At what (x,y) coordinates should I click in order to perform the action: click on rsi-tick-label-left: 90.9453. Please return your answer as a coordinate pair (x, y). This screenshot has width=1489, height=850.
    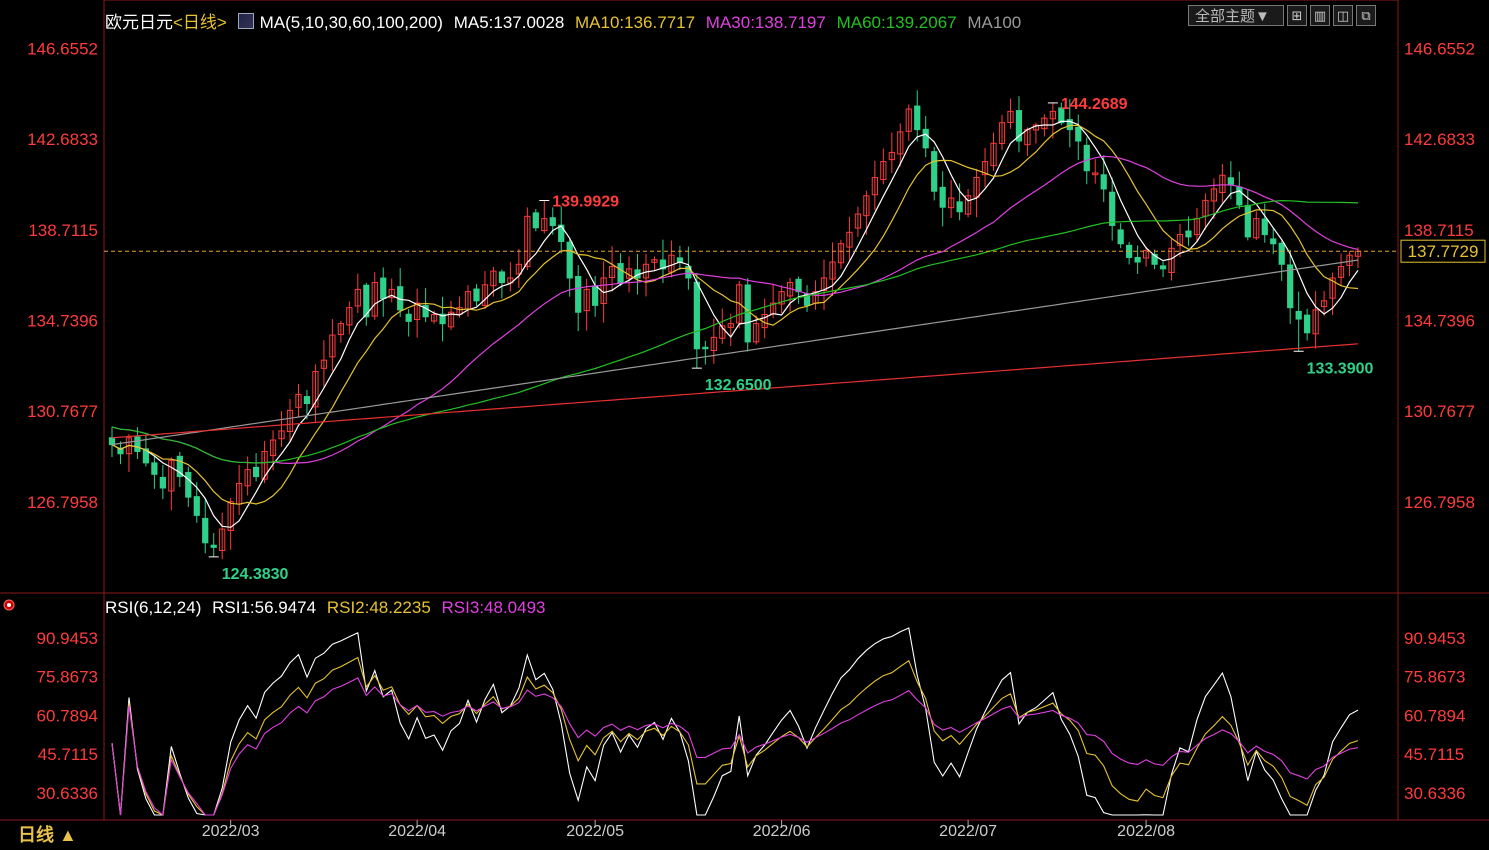
    Looking at the image, I should click on (67, 638).